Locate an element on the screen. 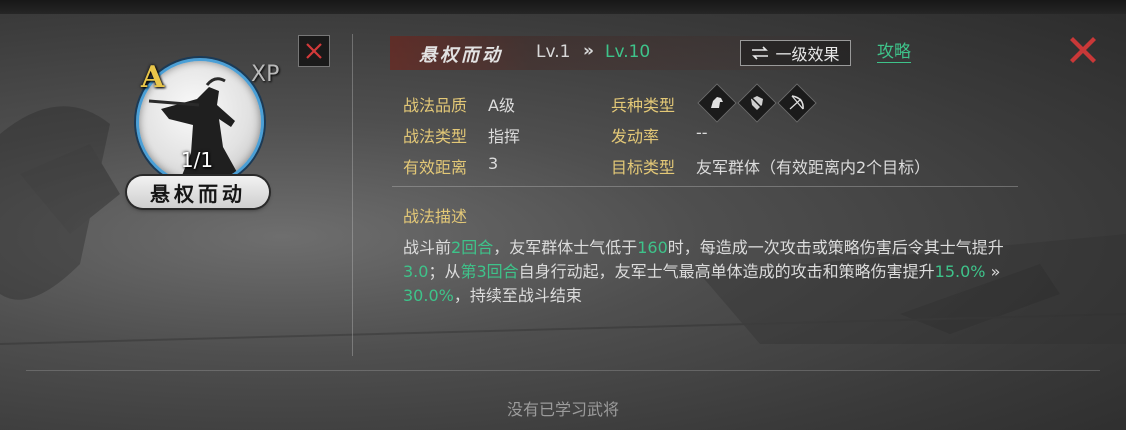 The height and width of the screenshot is (430, 1126). troop-type-label: 兵种类型 is located at coordinates (643, 105).